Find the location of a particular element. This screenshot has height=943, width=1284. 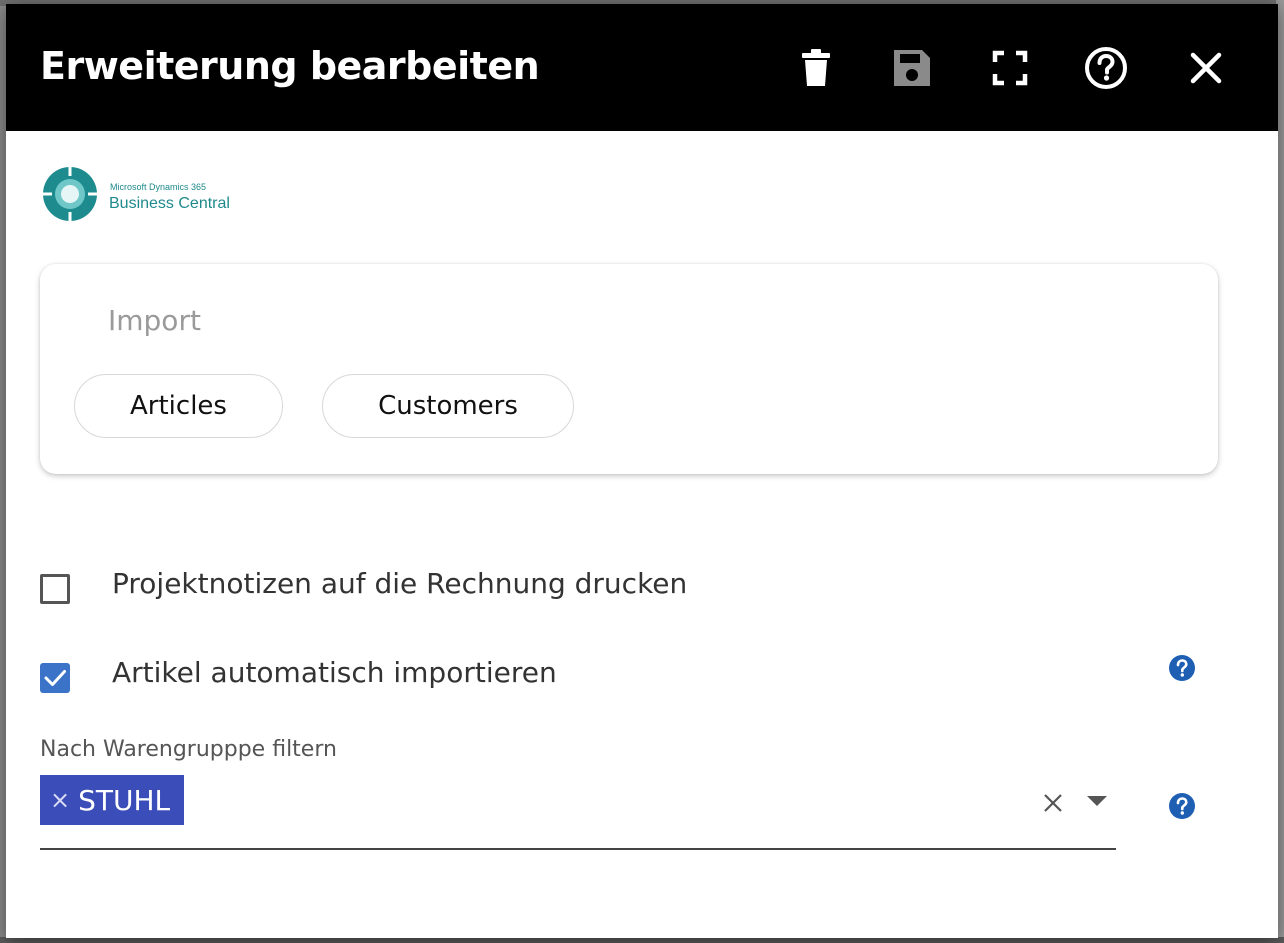

print-project-notes-label: Projektnotizen auf die Rechnung drucken is located at coordinates (400, 583).